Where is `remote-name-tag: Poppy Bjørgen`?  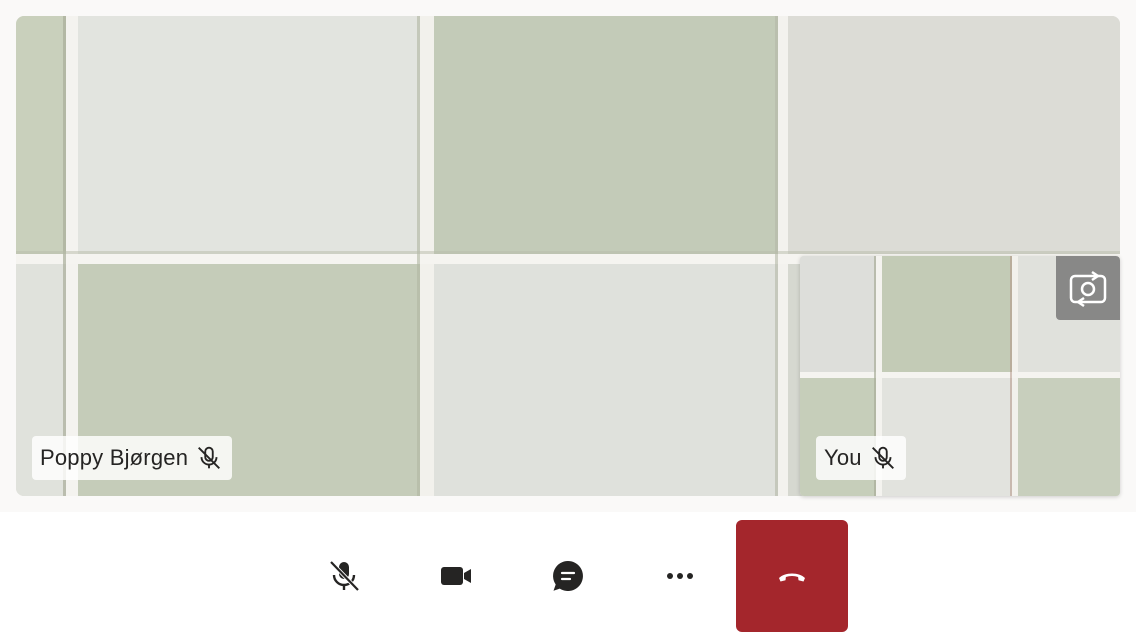
remote-name-tag: Poppy Bjørgen is located at coordinates (132, 458).